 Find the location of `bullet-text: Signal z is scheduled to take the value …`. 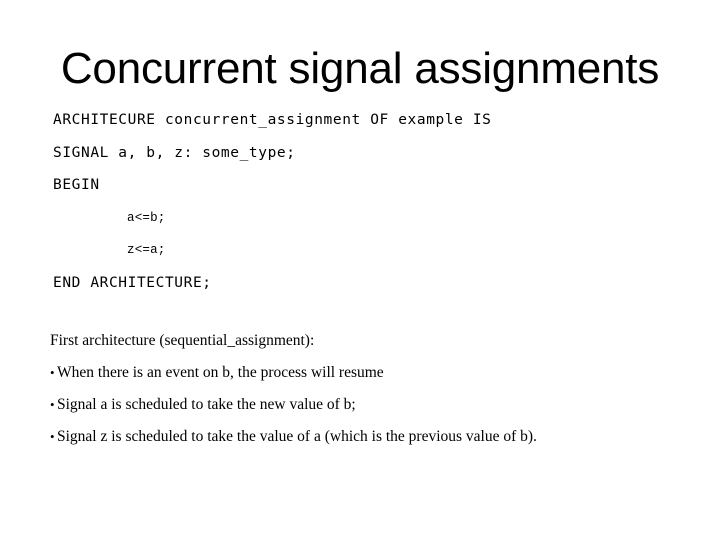

bullet-text: Signal z is scheduled to take the value … is located at coordinates (297, 436).